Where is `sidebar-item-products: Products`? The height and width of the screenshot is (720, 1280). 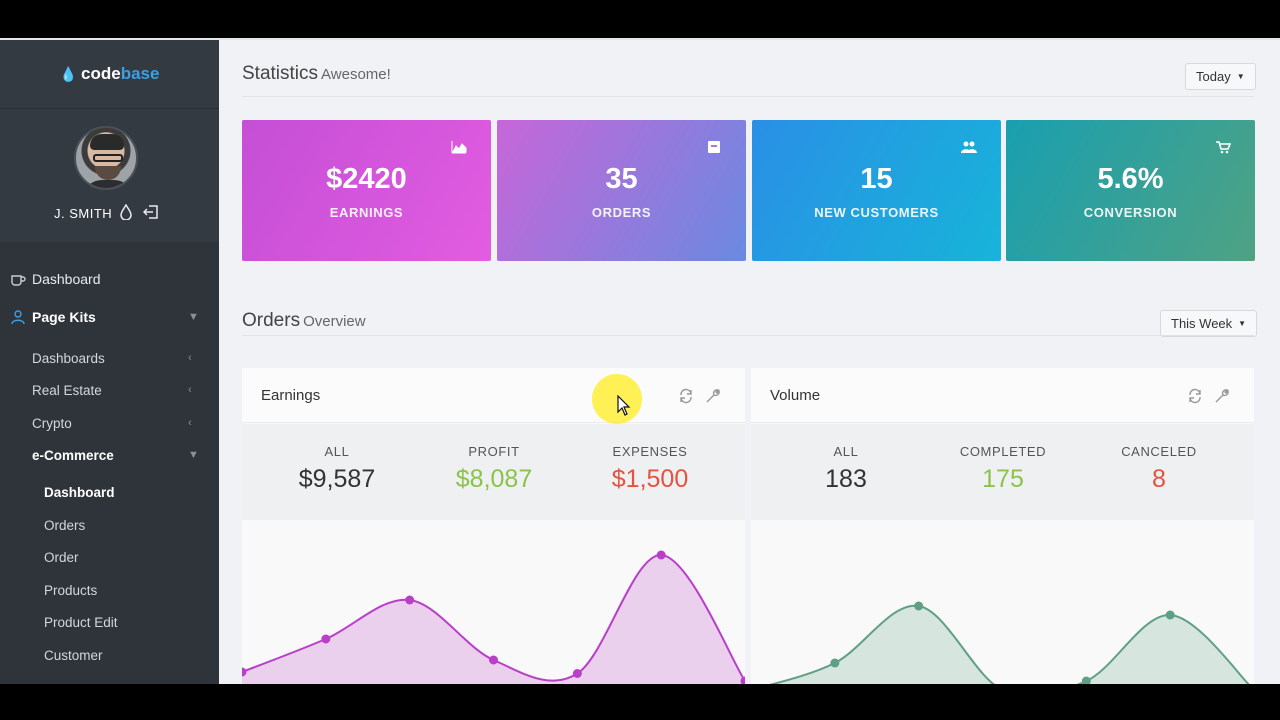 sidebar-item-products: Products is located at coordinates (109, 590).